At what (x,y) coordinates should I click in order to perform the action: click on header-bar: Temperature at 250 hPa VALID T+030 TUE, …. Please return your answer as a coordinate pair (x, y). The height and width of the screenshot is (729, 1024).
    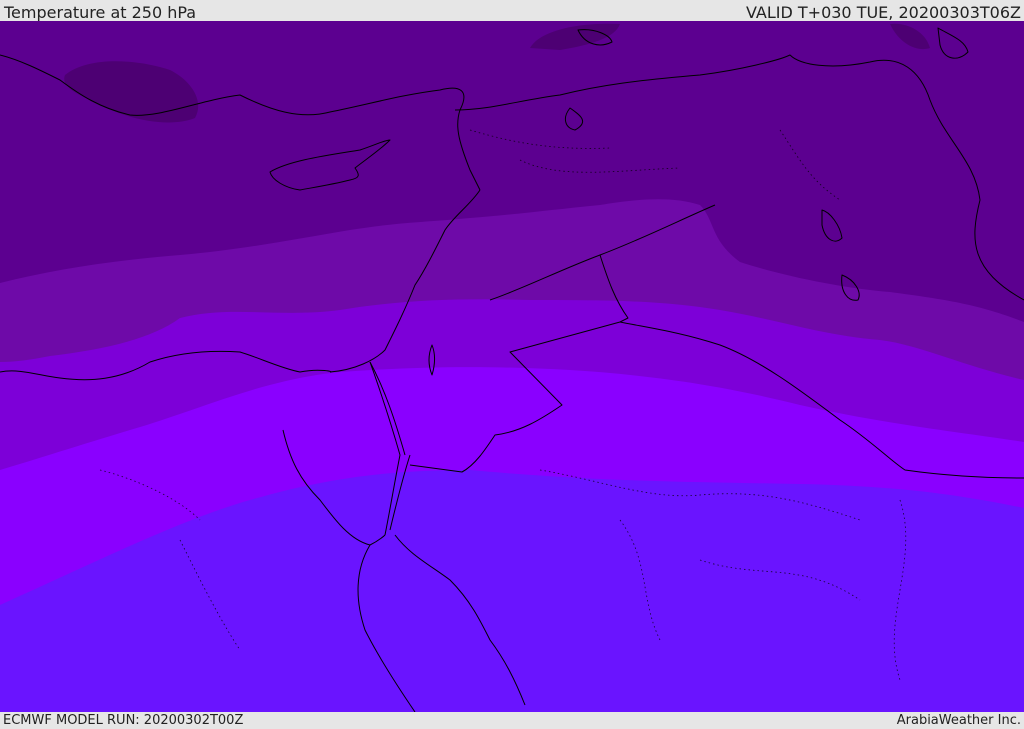
    Looking at the image, I should click on (512, 11).